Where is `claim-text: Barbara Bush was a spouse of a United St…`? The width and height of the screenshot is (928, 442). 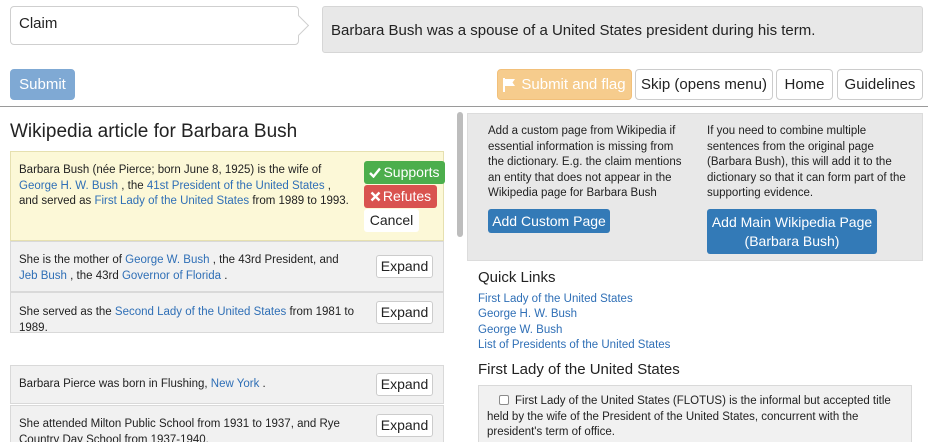 claim-text: Barbara Bush was a spouse of a United St… is located at coordinates (622, 29).